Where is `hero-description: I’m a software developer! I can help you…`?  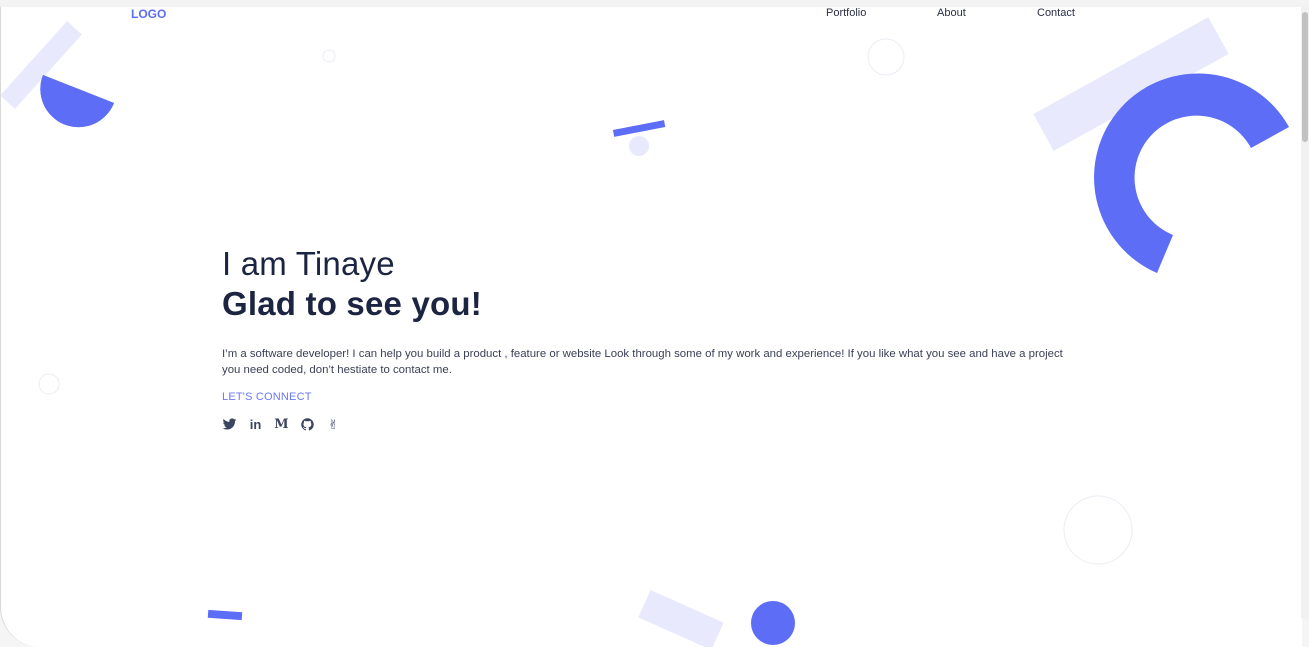 hero-description: I’m a software developer! I can help you… is located at coordinates (642, 362).